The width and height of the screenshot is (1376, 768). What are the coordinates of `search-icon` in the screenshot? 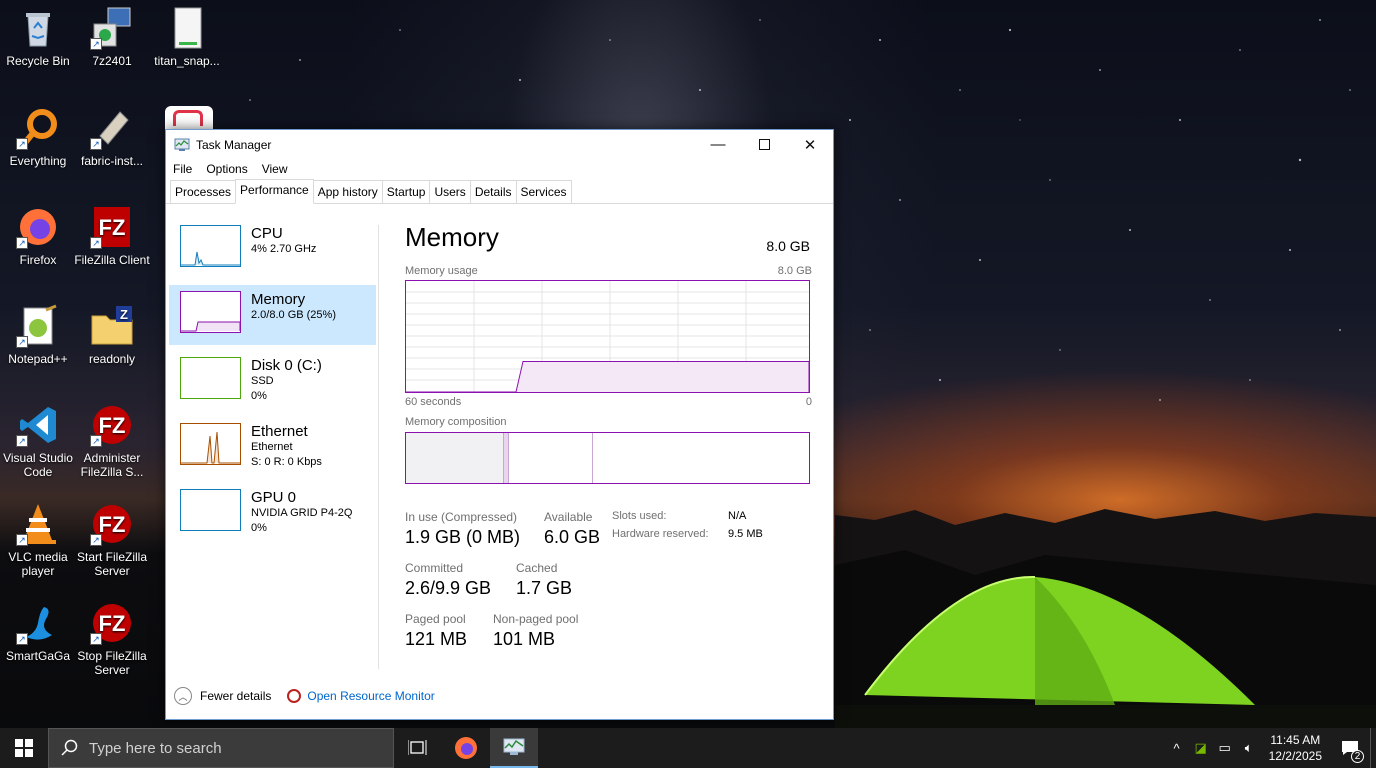 It's located at (69, 747).